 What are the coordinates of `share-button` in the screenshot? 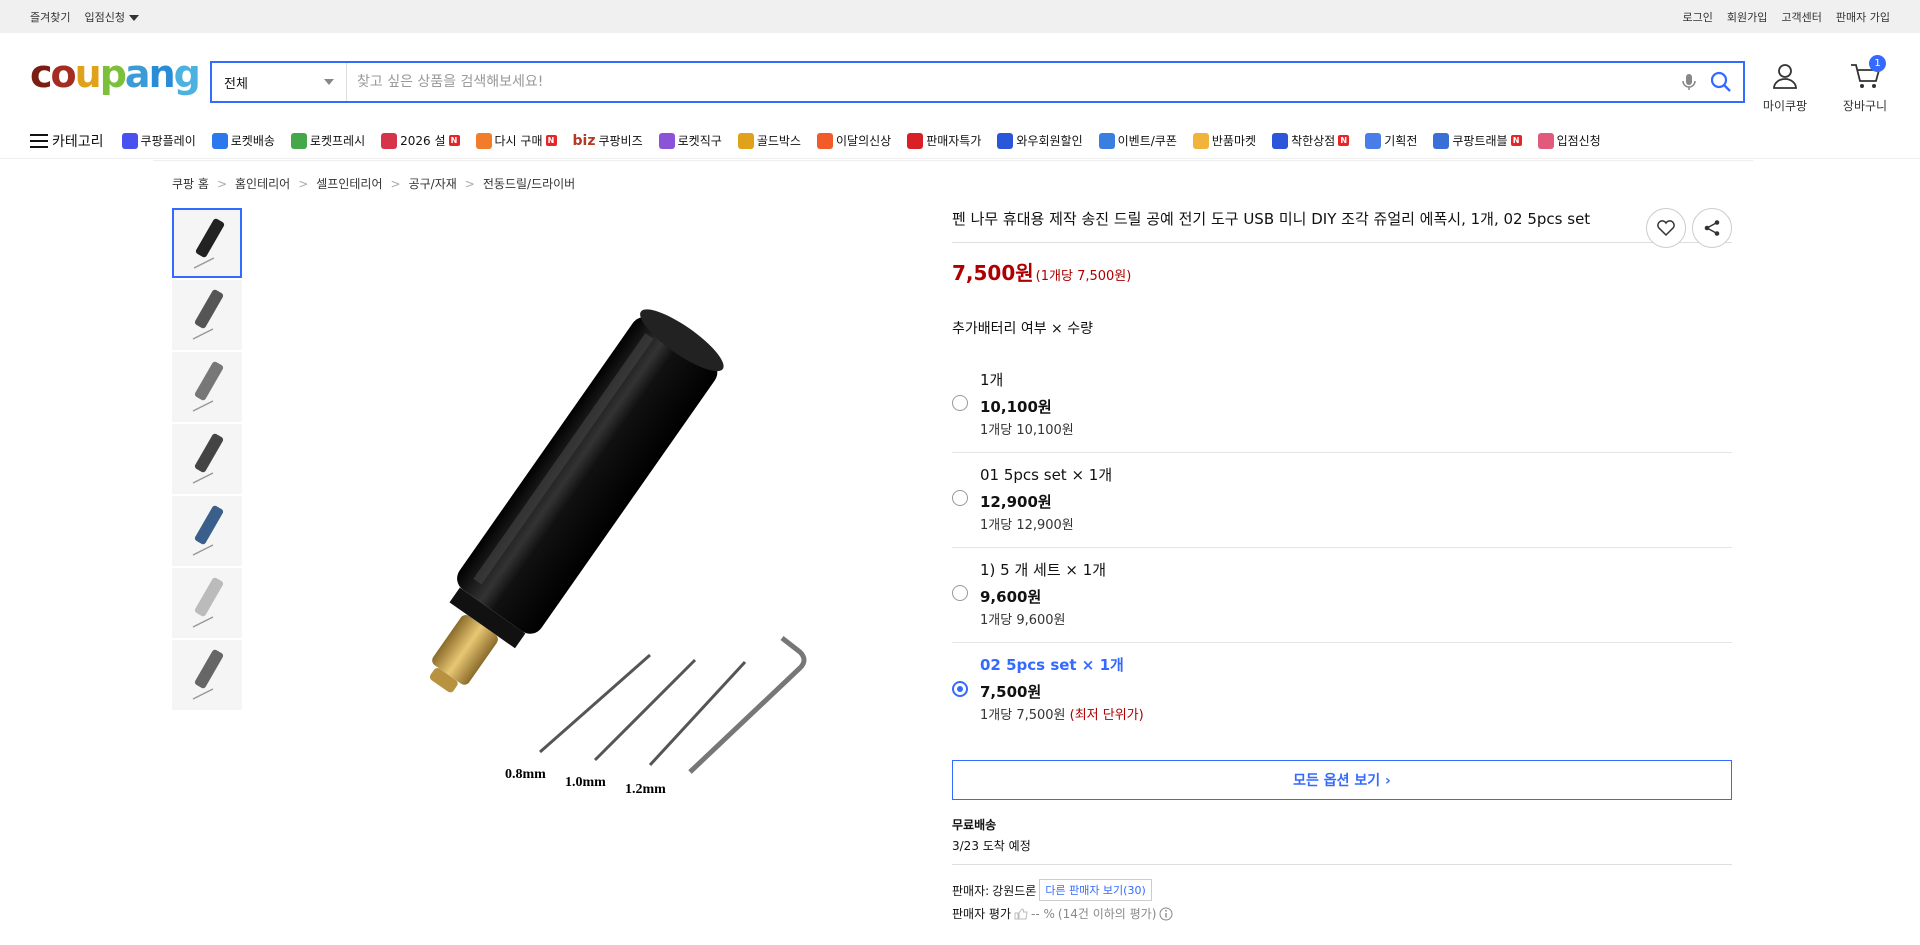 It's located at (1712, 228).